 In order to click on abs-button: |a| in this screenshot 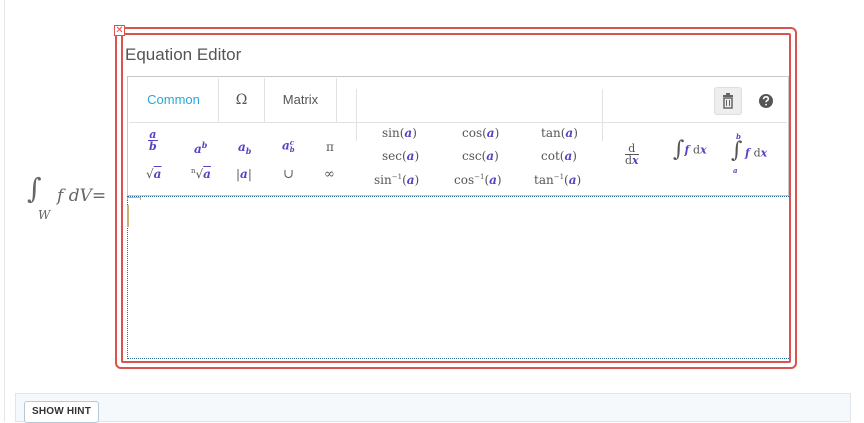, I will do `click(244, 174)`.